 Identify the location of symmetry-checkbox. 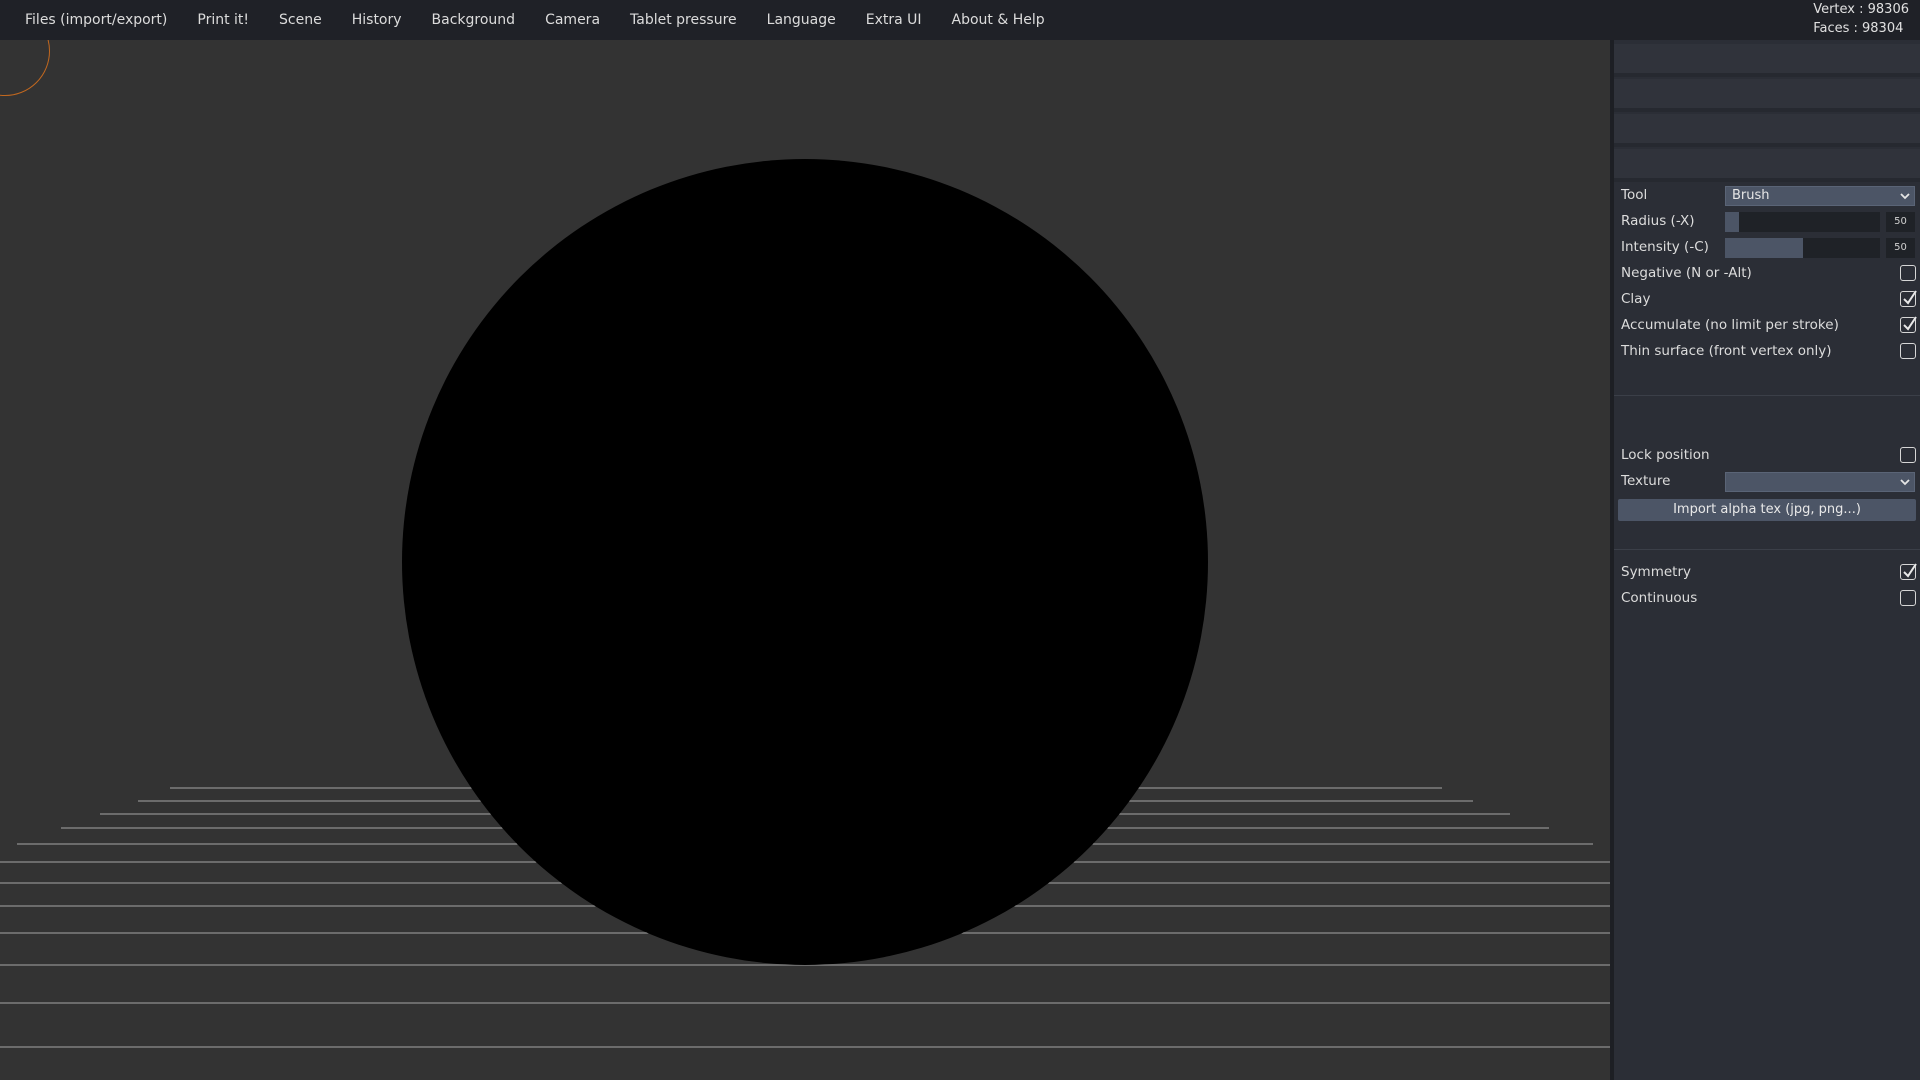
(1908, 571).